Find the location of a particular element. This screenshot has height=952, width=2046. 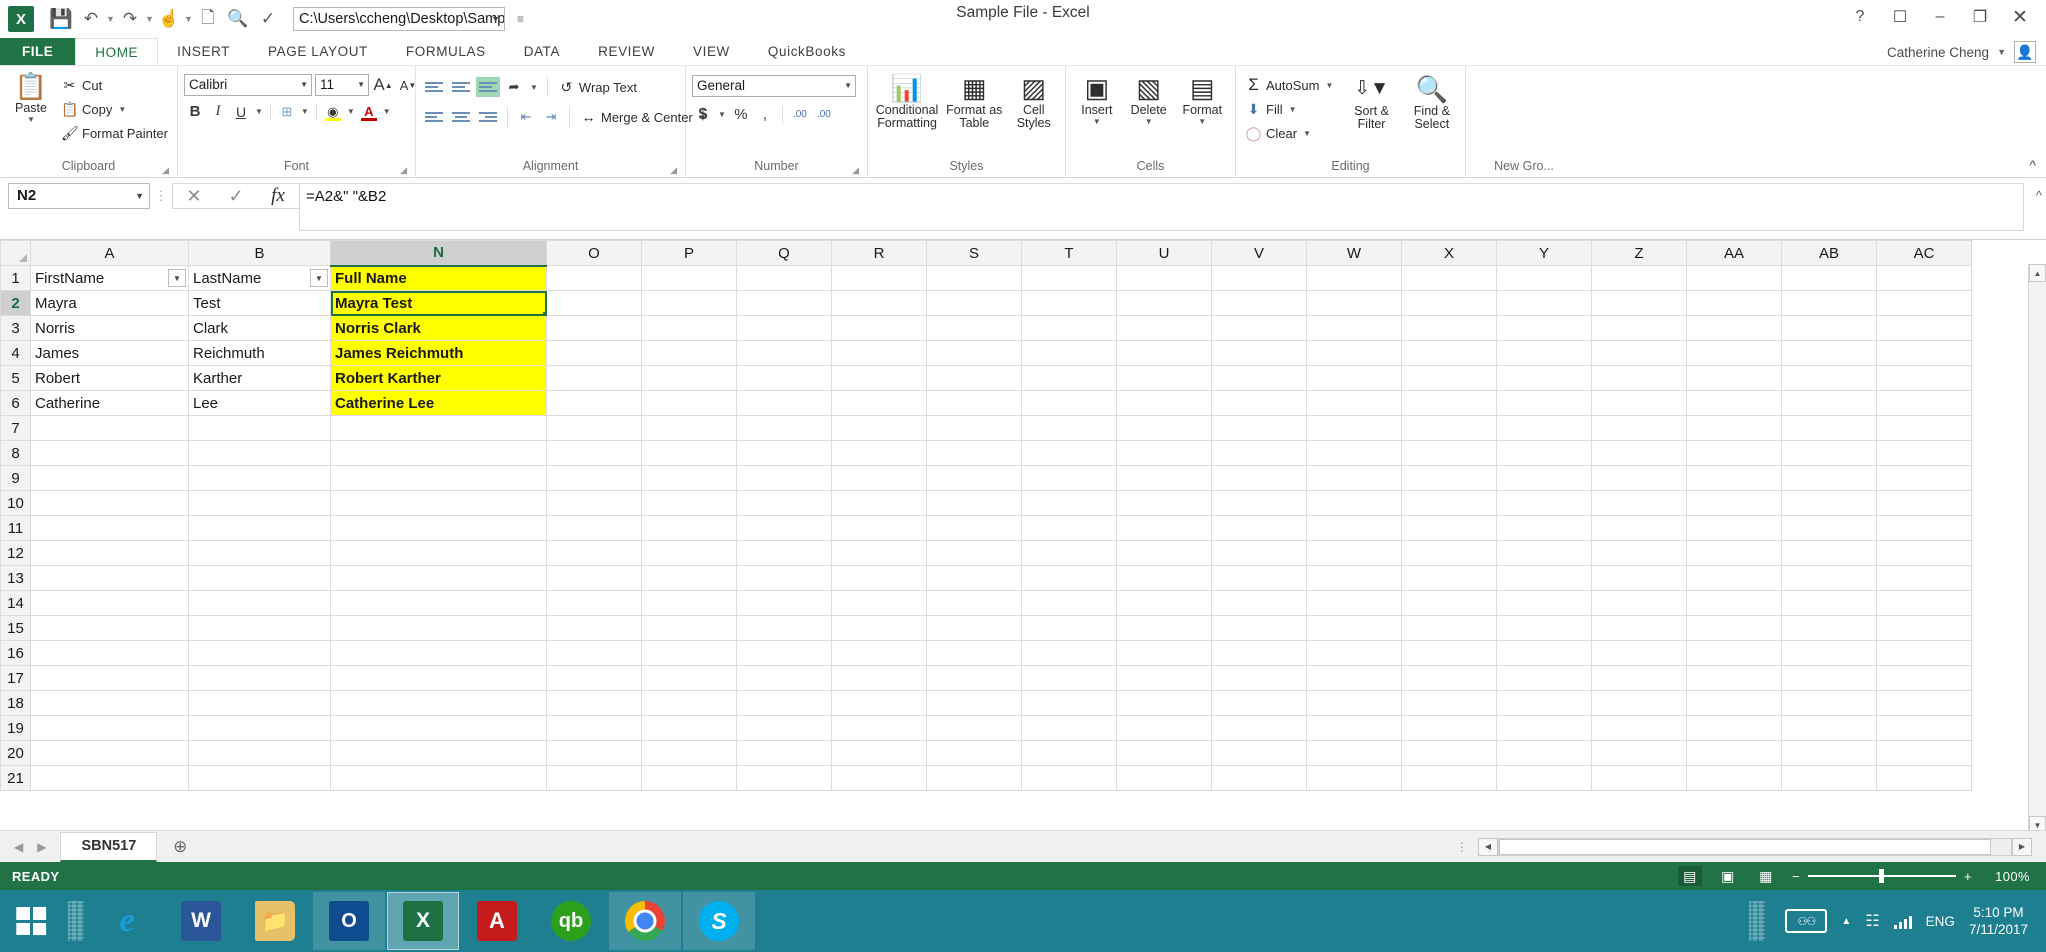

cell-AA3 is located at coordinates (1734, 328).